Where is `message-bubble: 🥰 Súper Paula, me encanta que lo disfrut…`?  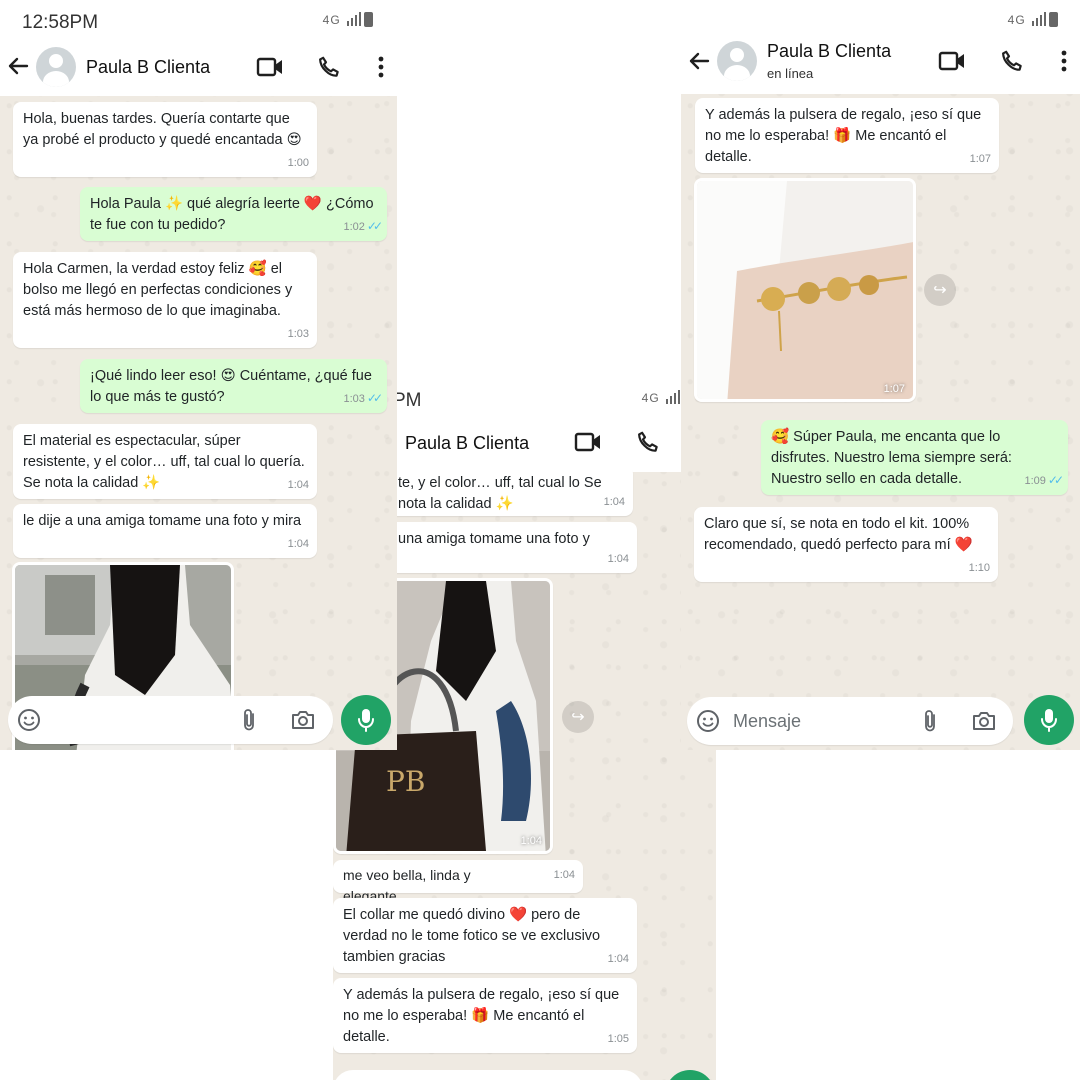
message-bubble: 🥰 Súper Paula, me encanta que lo disfrut… is located at coordinates (914, 457).